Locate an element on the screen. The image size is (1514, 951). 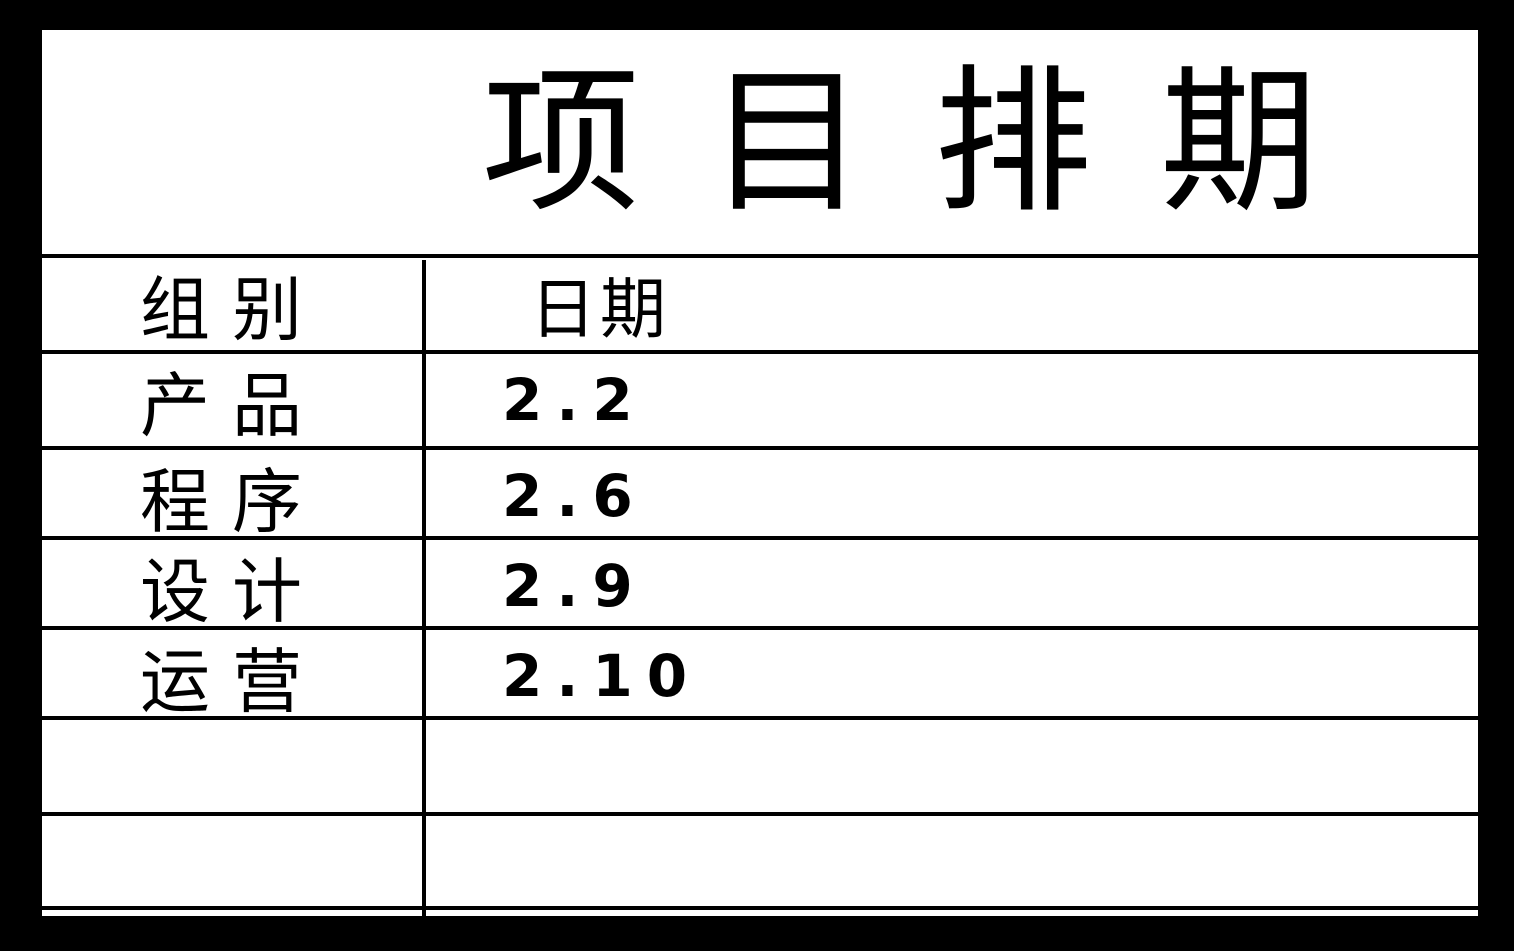
group-cell: 设计 is located at coordinates (232, 591).